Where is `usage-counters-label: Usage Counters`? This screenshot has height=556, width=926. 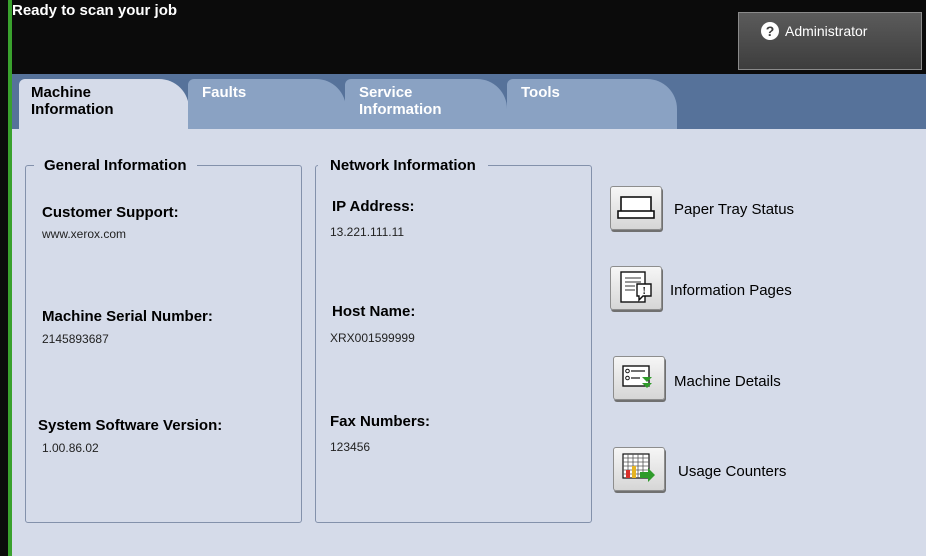 usage-counters-label: Usage Counters is located at coordinates (732, 471).